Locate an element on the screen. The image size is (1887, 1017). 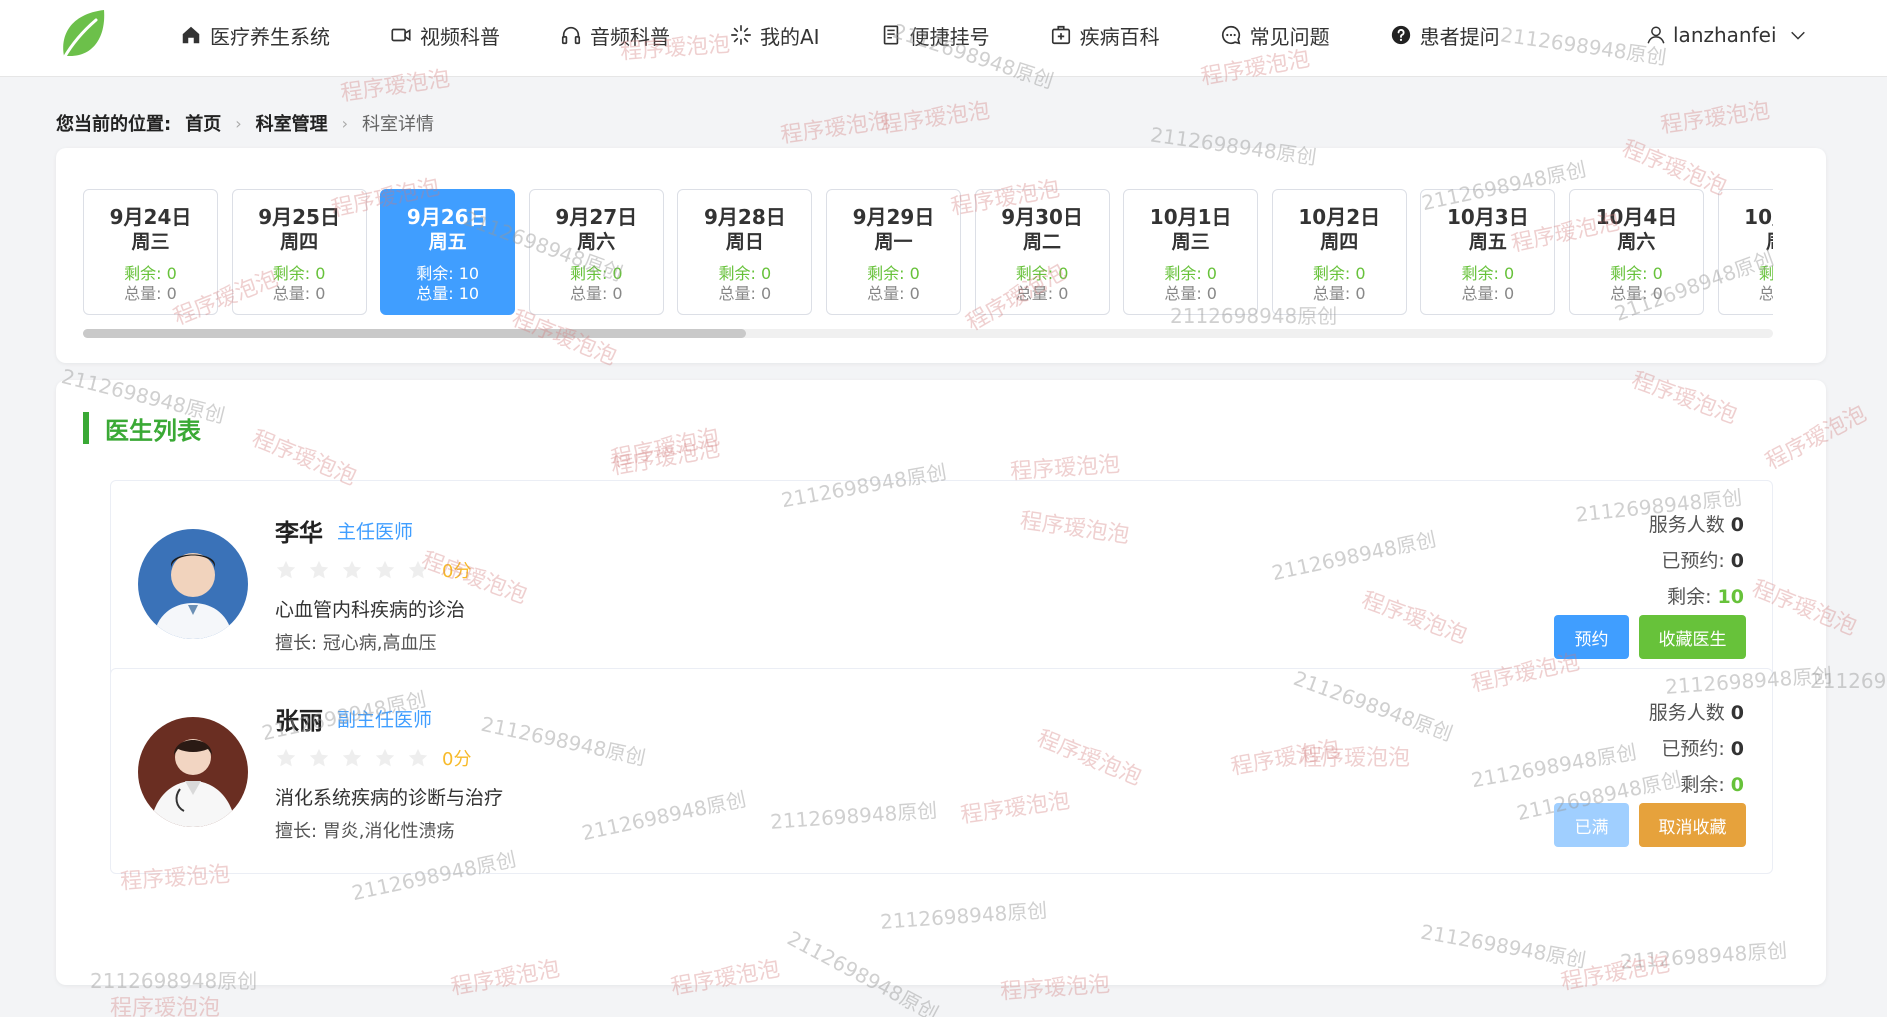
date-card: 10月3日 周五剩余: 0 总量: 0 is located at coordinates (1488, 252).